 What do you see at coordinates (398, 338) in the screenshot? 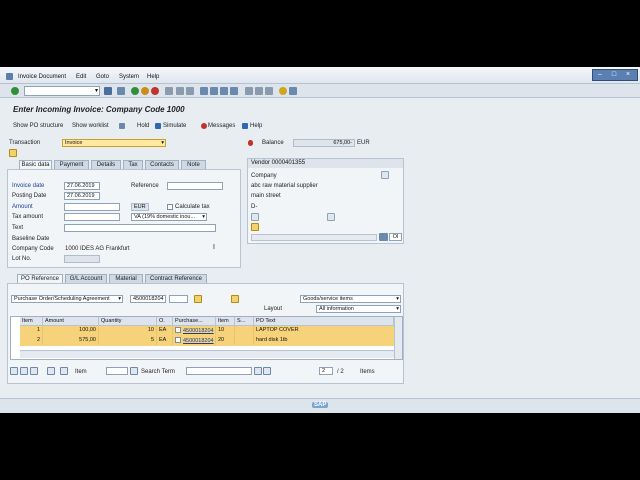
I see `table-scrollbar` at bounding box center [398, 338].